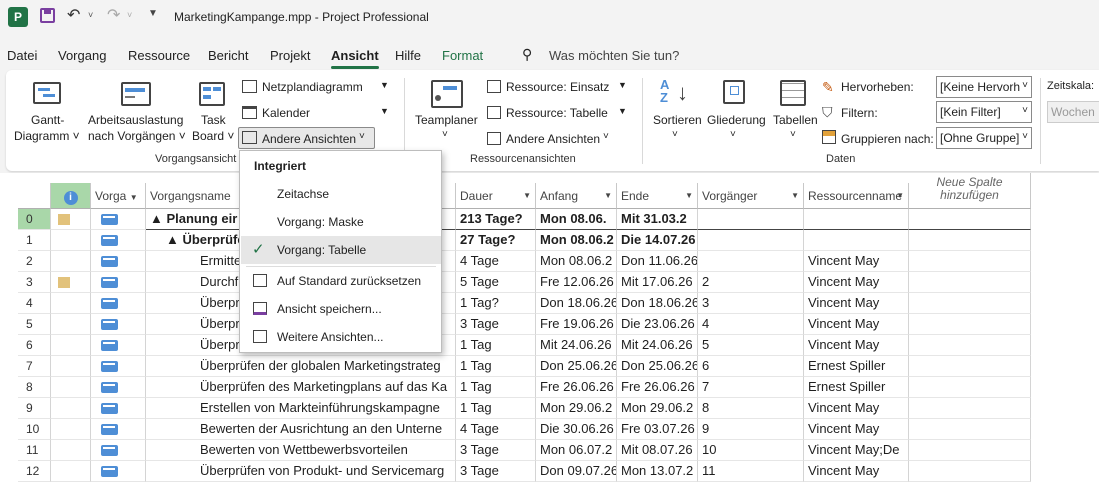 This screenshot has width=1099, height=485. Describe the element at coordinates (751, 196) in the screenshot. I see `header-predecessors: Vorgänger ▼` at that location.